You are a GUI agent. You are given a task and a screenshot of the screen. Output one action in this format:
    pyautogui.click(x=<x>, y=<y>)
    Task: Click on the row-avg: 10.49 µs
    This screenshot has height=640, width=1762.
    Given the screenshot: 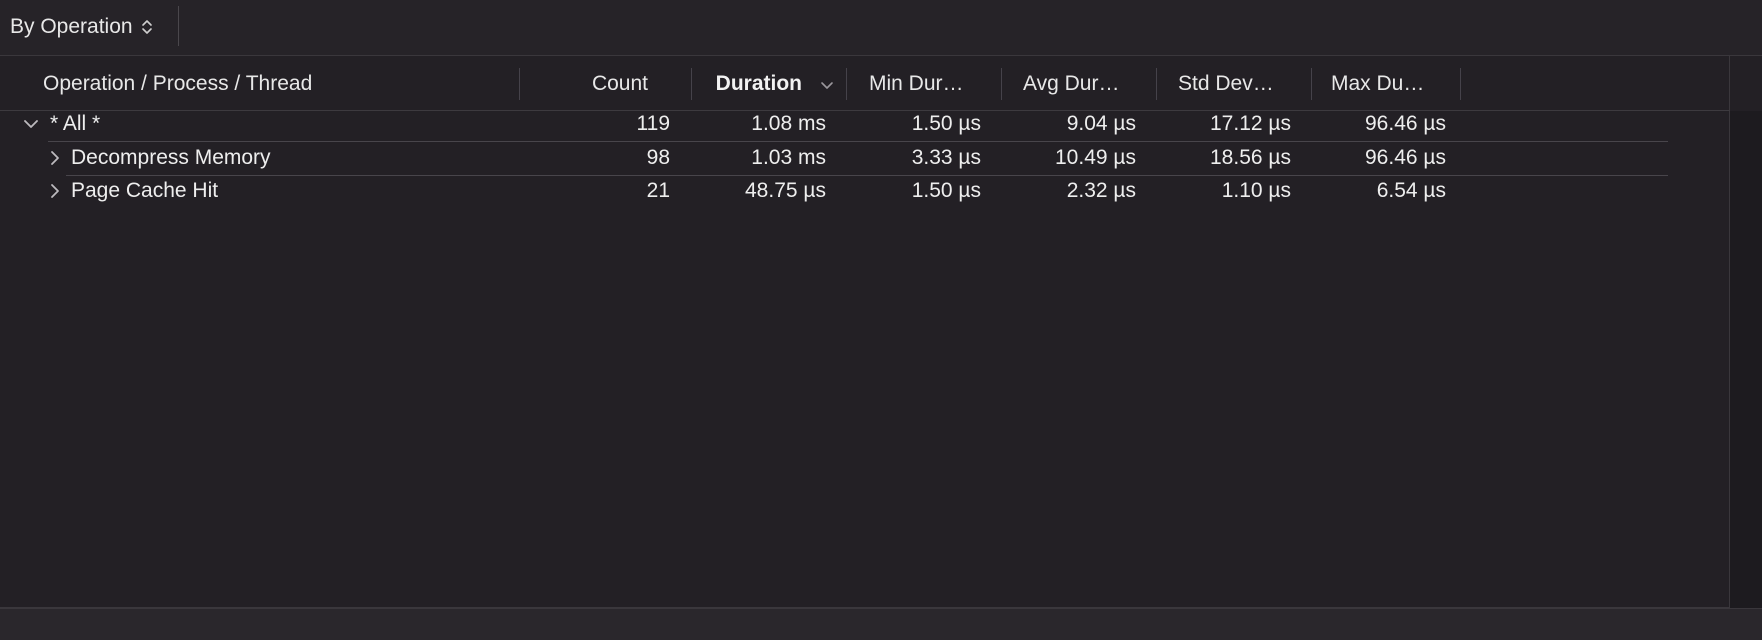 What is the action you would take?
    pyautogui.click(x=1095, y=157)
    